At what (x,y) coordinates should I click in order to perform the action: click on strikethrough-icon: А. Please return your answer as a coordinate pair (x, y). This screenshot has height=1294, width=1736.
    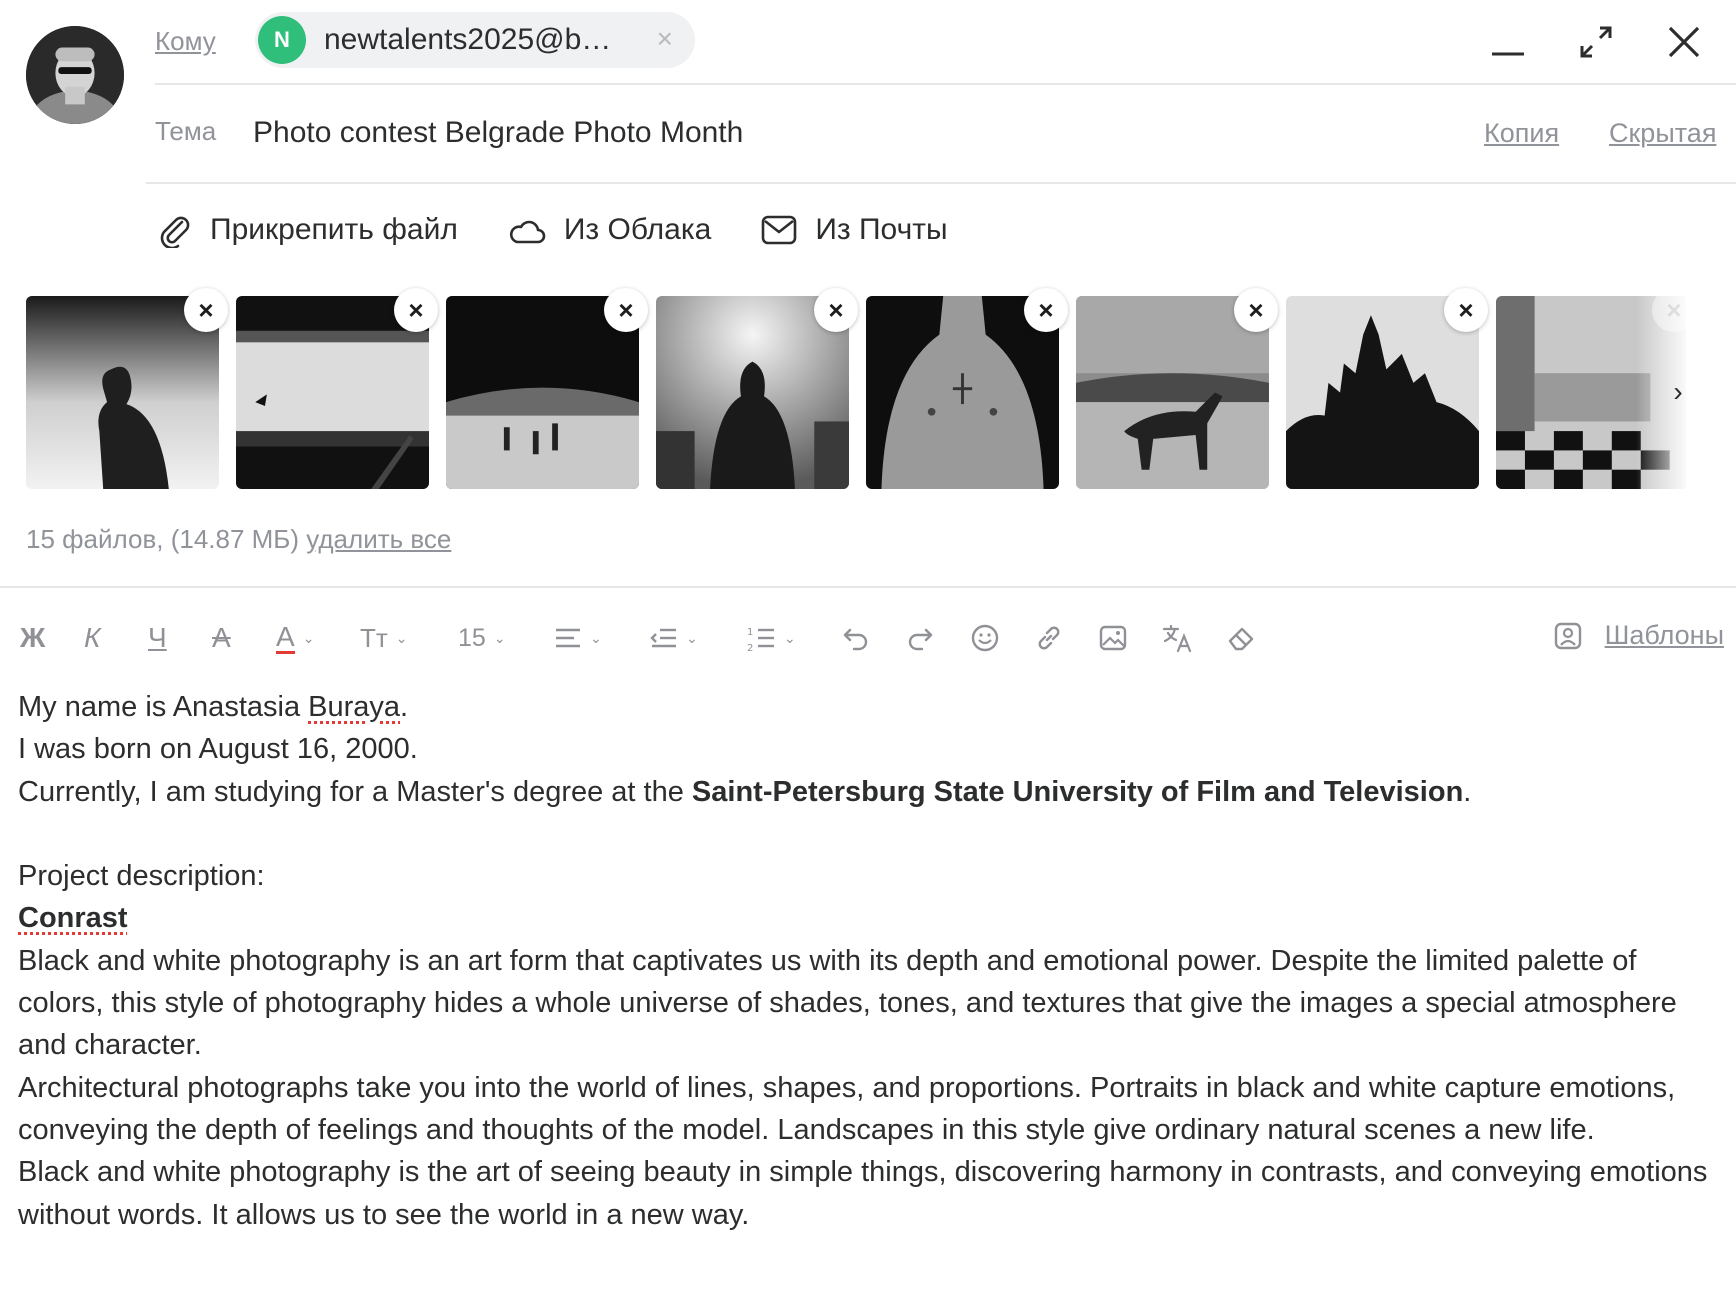
    Looking at the image, I should click on (221, 637).